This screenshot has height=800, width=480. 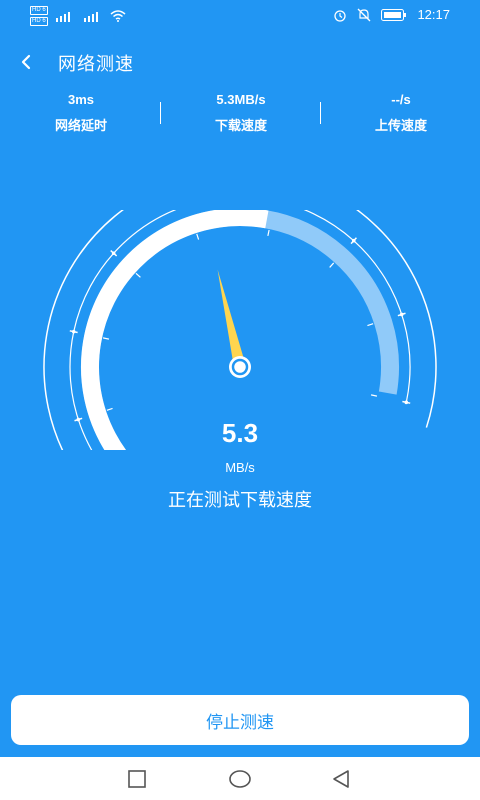 I want to click on stat-download: 5.3MB/s 下载速度, so click(x=241, y=113).